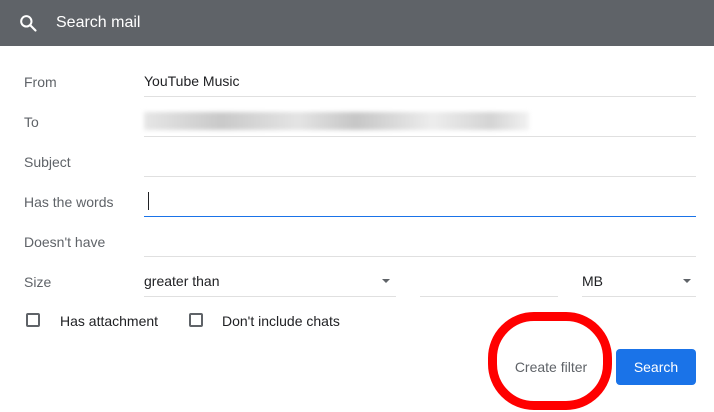  What do you see at coordinates (98, 23) in the screenshot?
I see `search-mail-input: Search mail` at bounding box center [98, 23].